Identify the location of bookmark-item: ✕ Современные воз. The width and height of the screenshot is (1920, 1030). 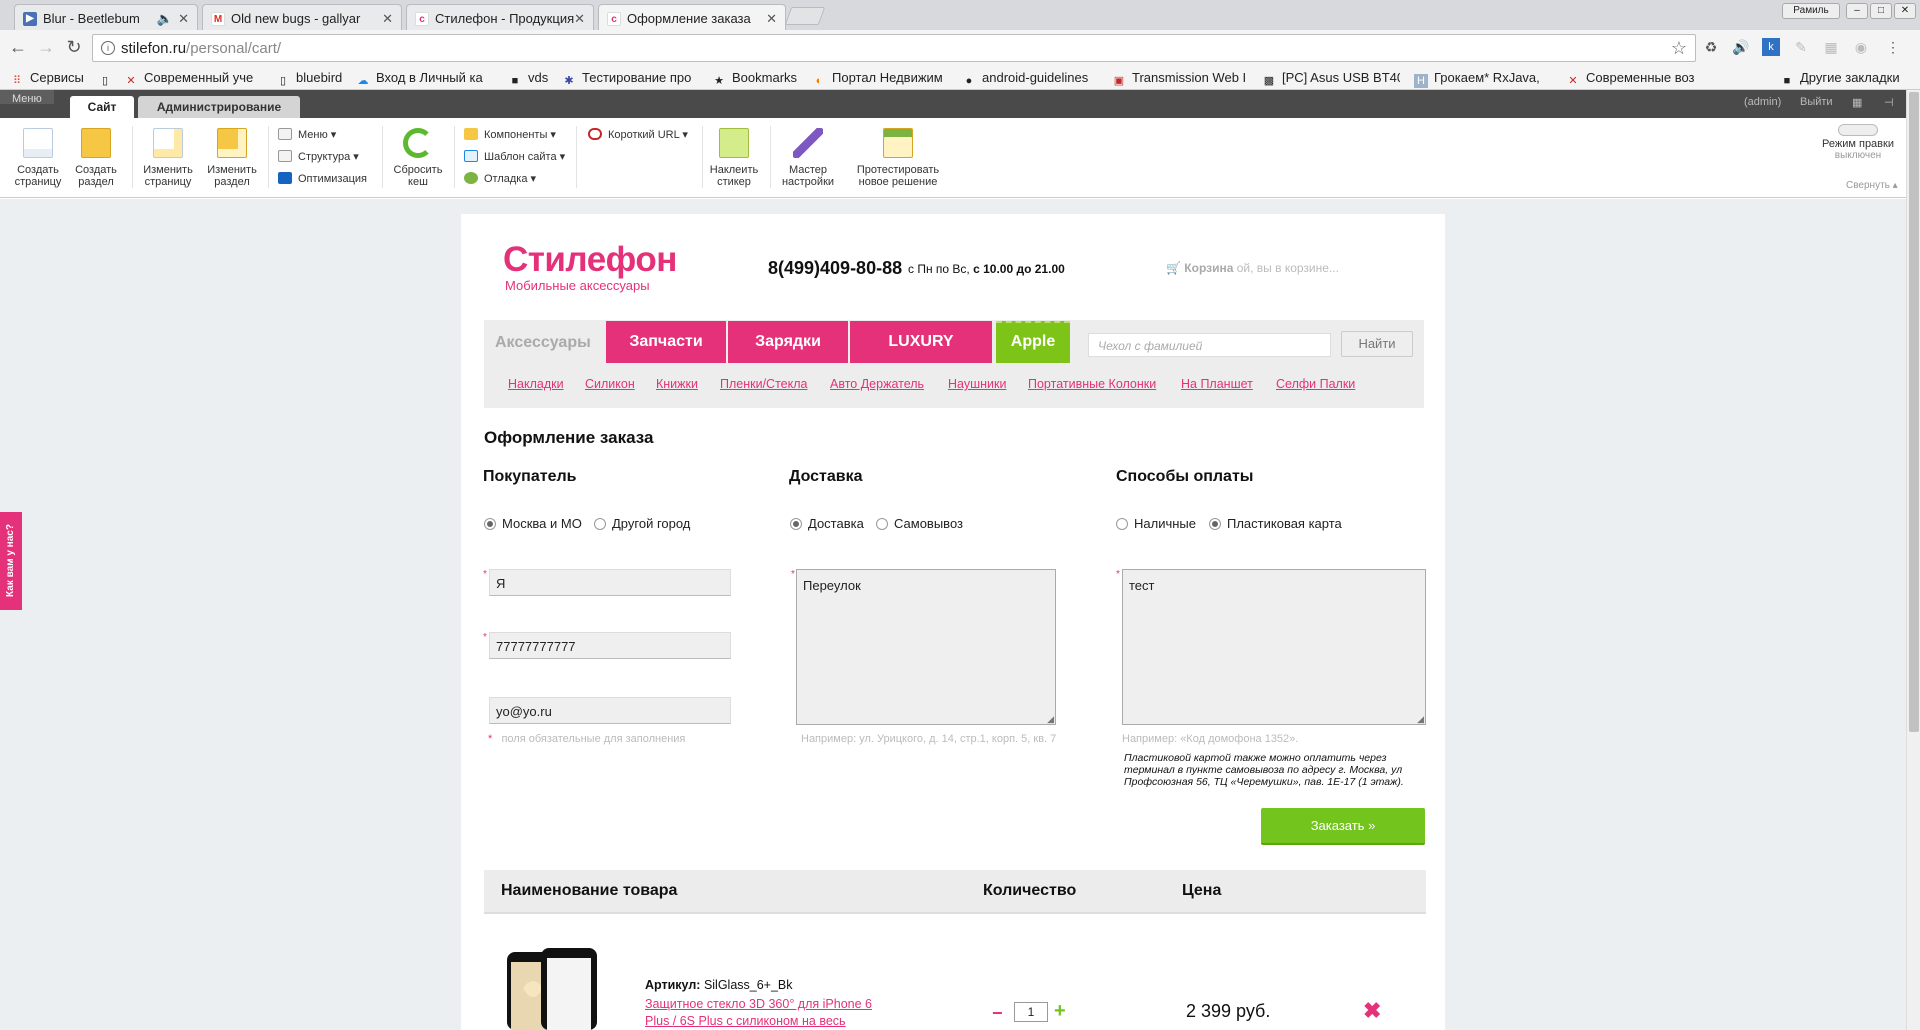
(1636, 79).